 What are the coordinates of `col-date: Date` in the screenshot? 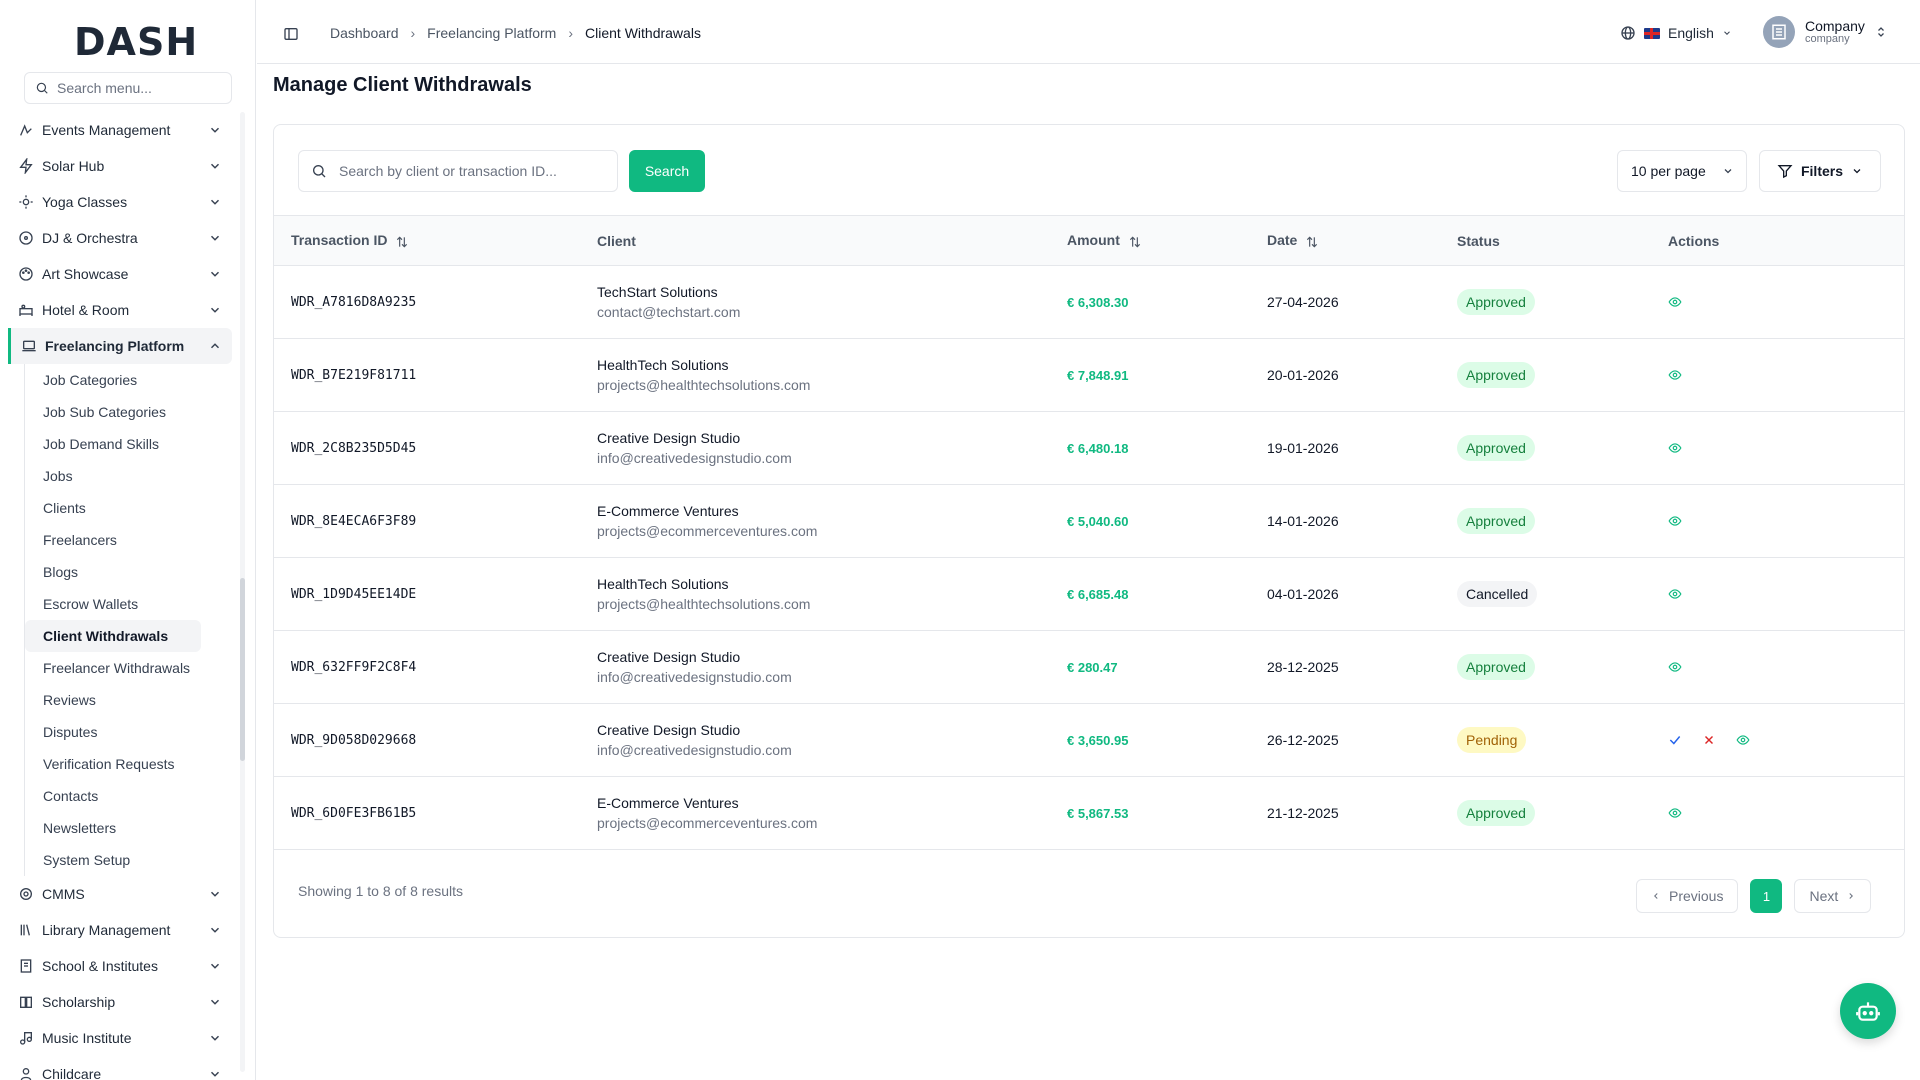 It's located at (1345, 241).